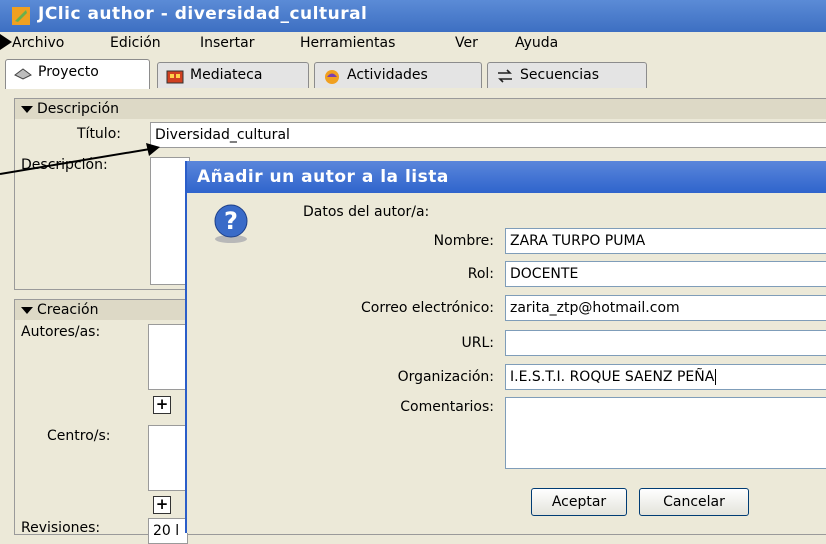 The width and height of the screenshot is (826, 544). What do you see at coordinates (79, 436) in the screenshot?
I see `centers-label: Centro/s:` at bounding box center [79, 436].